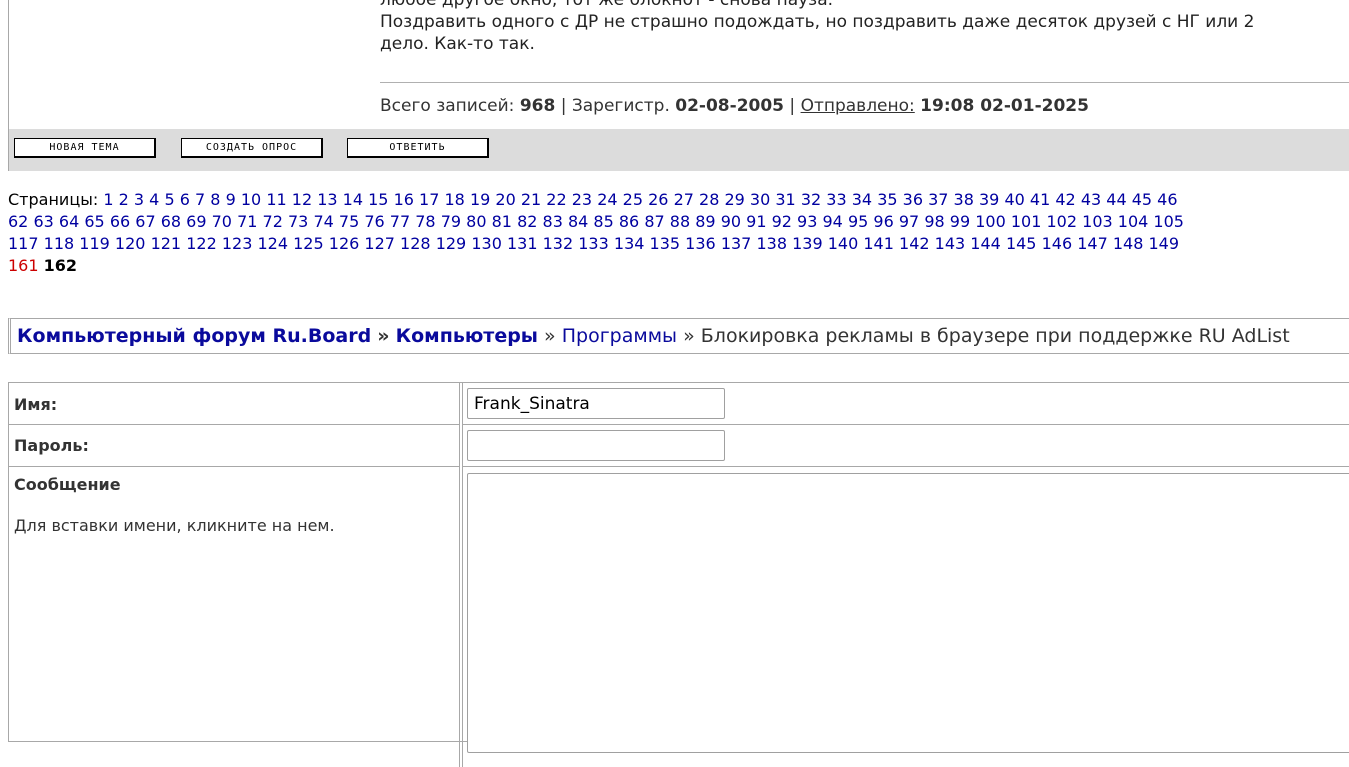 This screenshot has height=767, width=1349. What do you see at coordinates (938, 199) in the screenshot?
I see `page-link: 37` at bounding box center [938, 199].